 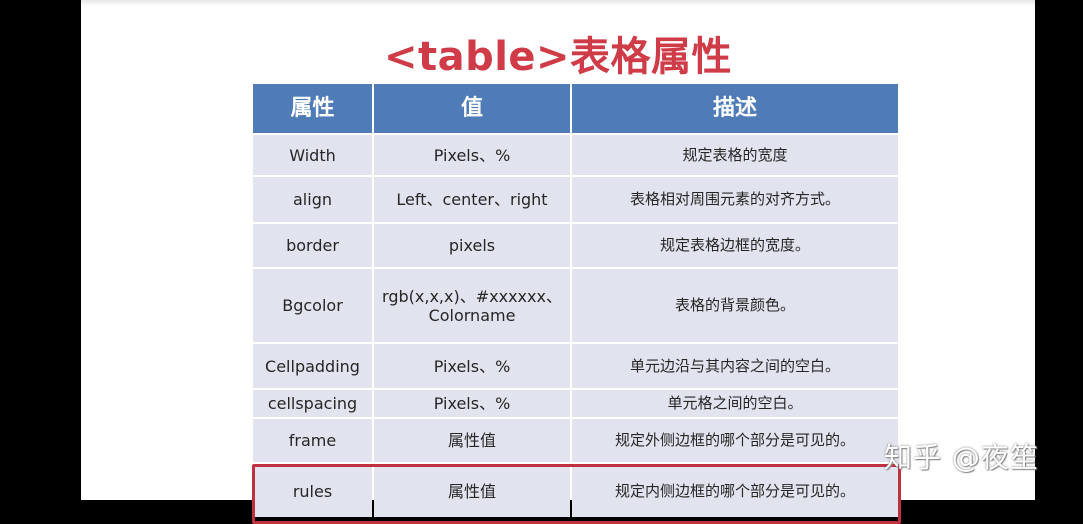 What do you see at coordinates (558, 57) in the screenshot?
I see `slide-title: <table>表格属性` at bounding box center [558, 57].